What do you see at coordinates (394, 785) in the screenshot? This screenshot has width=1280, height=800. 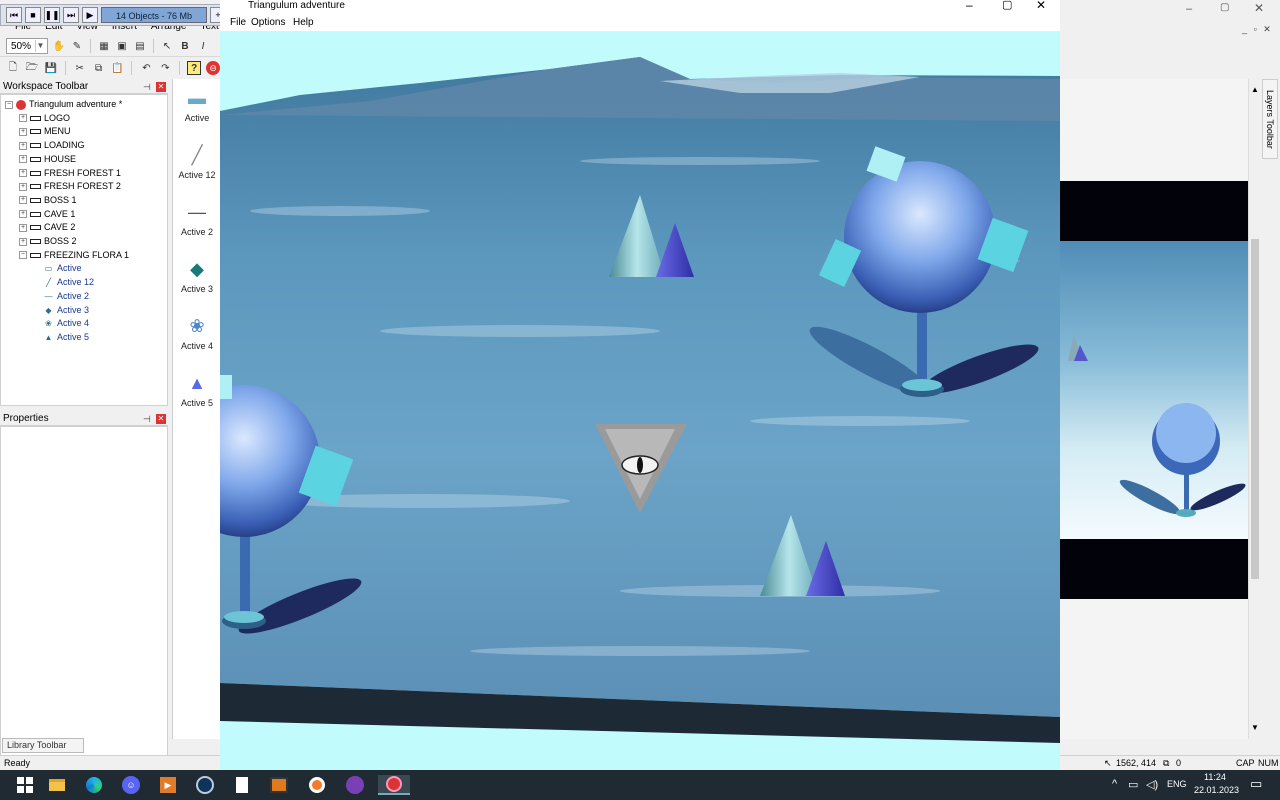 I see `clickteam-fusion-icon` at bounding box center [394, 785].